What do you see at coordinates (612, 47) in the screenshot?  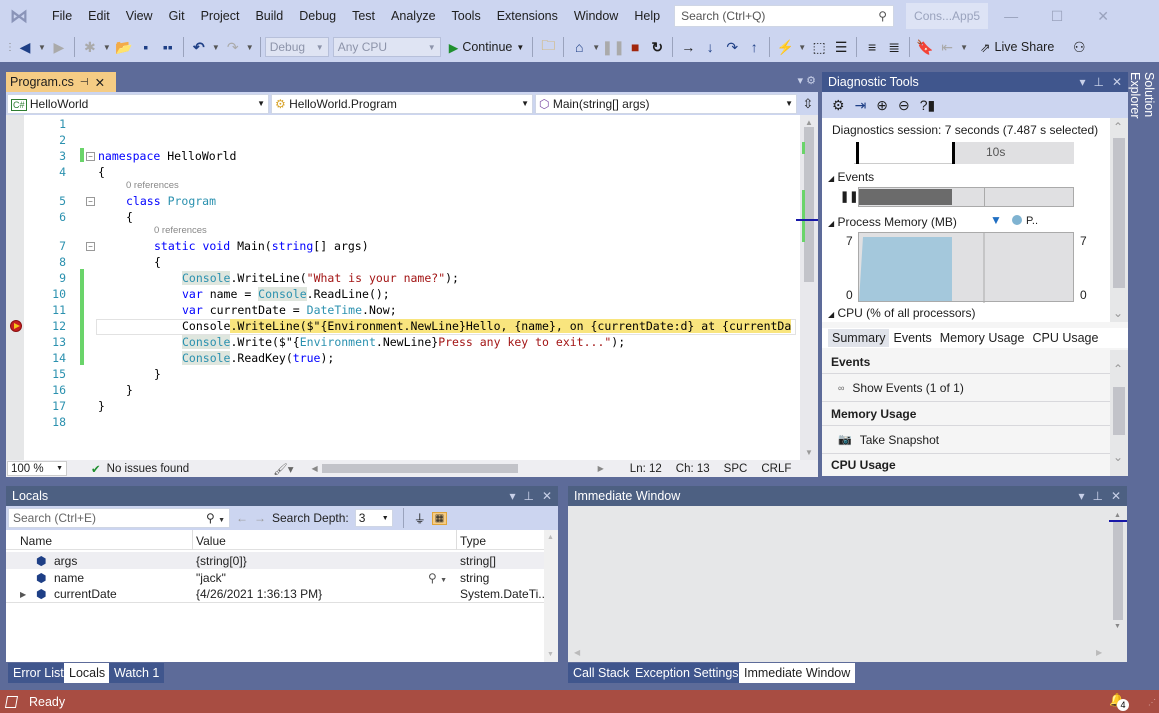 I see `break-all-icon: ❚❚` at bounding box center [612, 47].